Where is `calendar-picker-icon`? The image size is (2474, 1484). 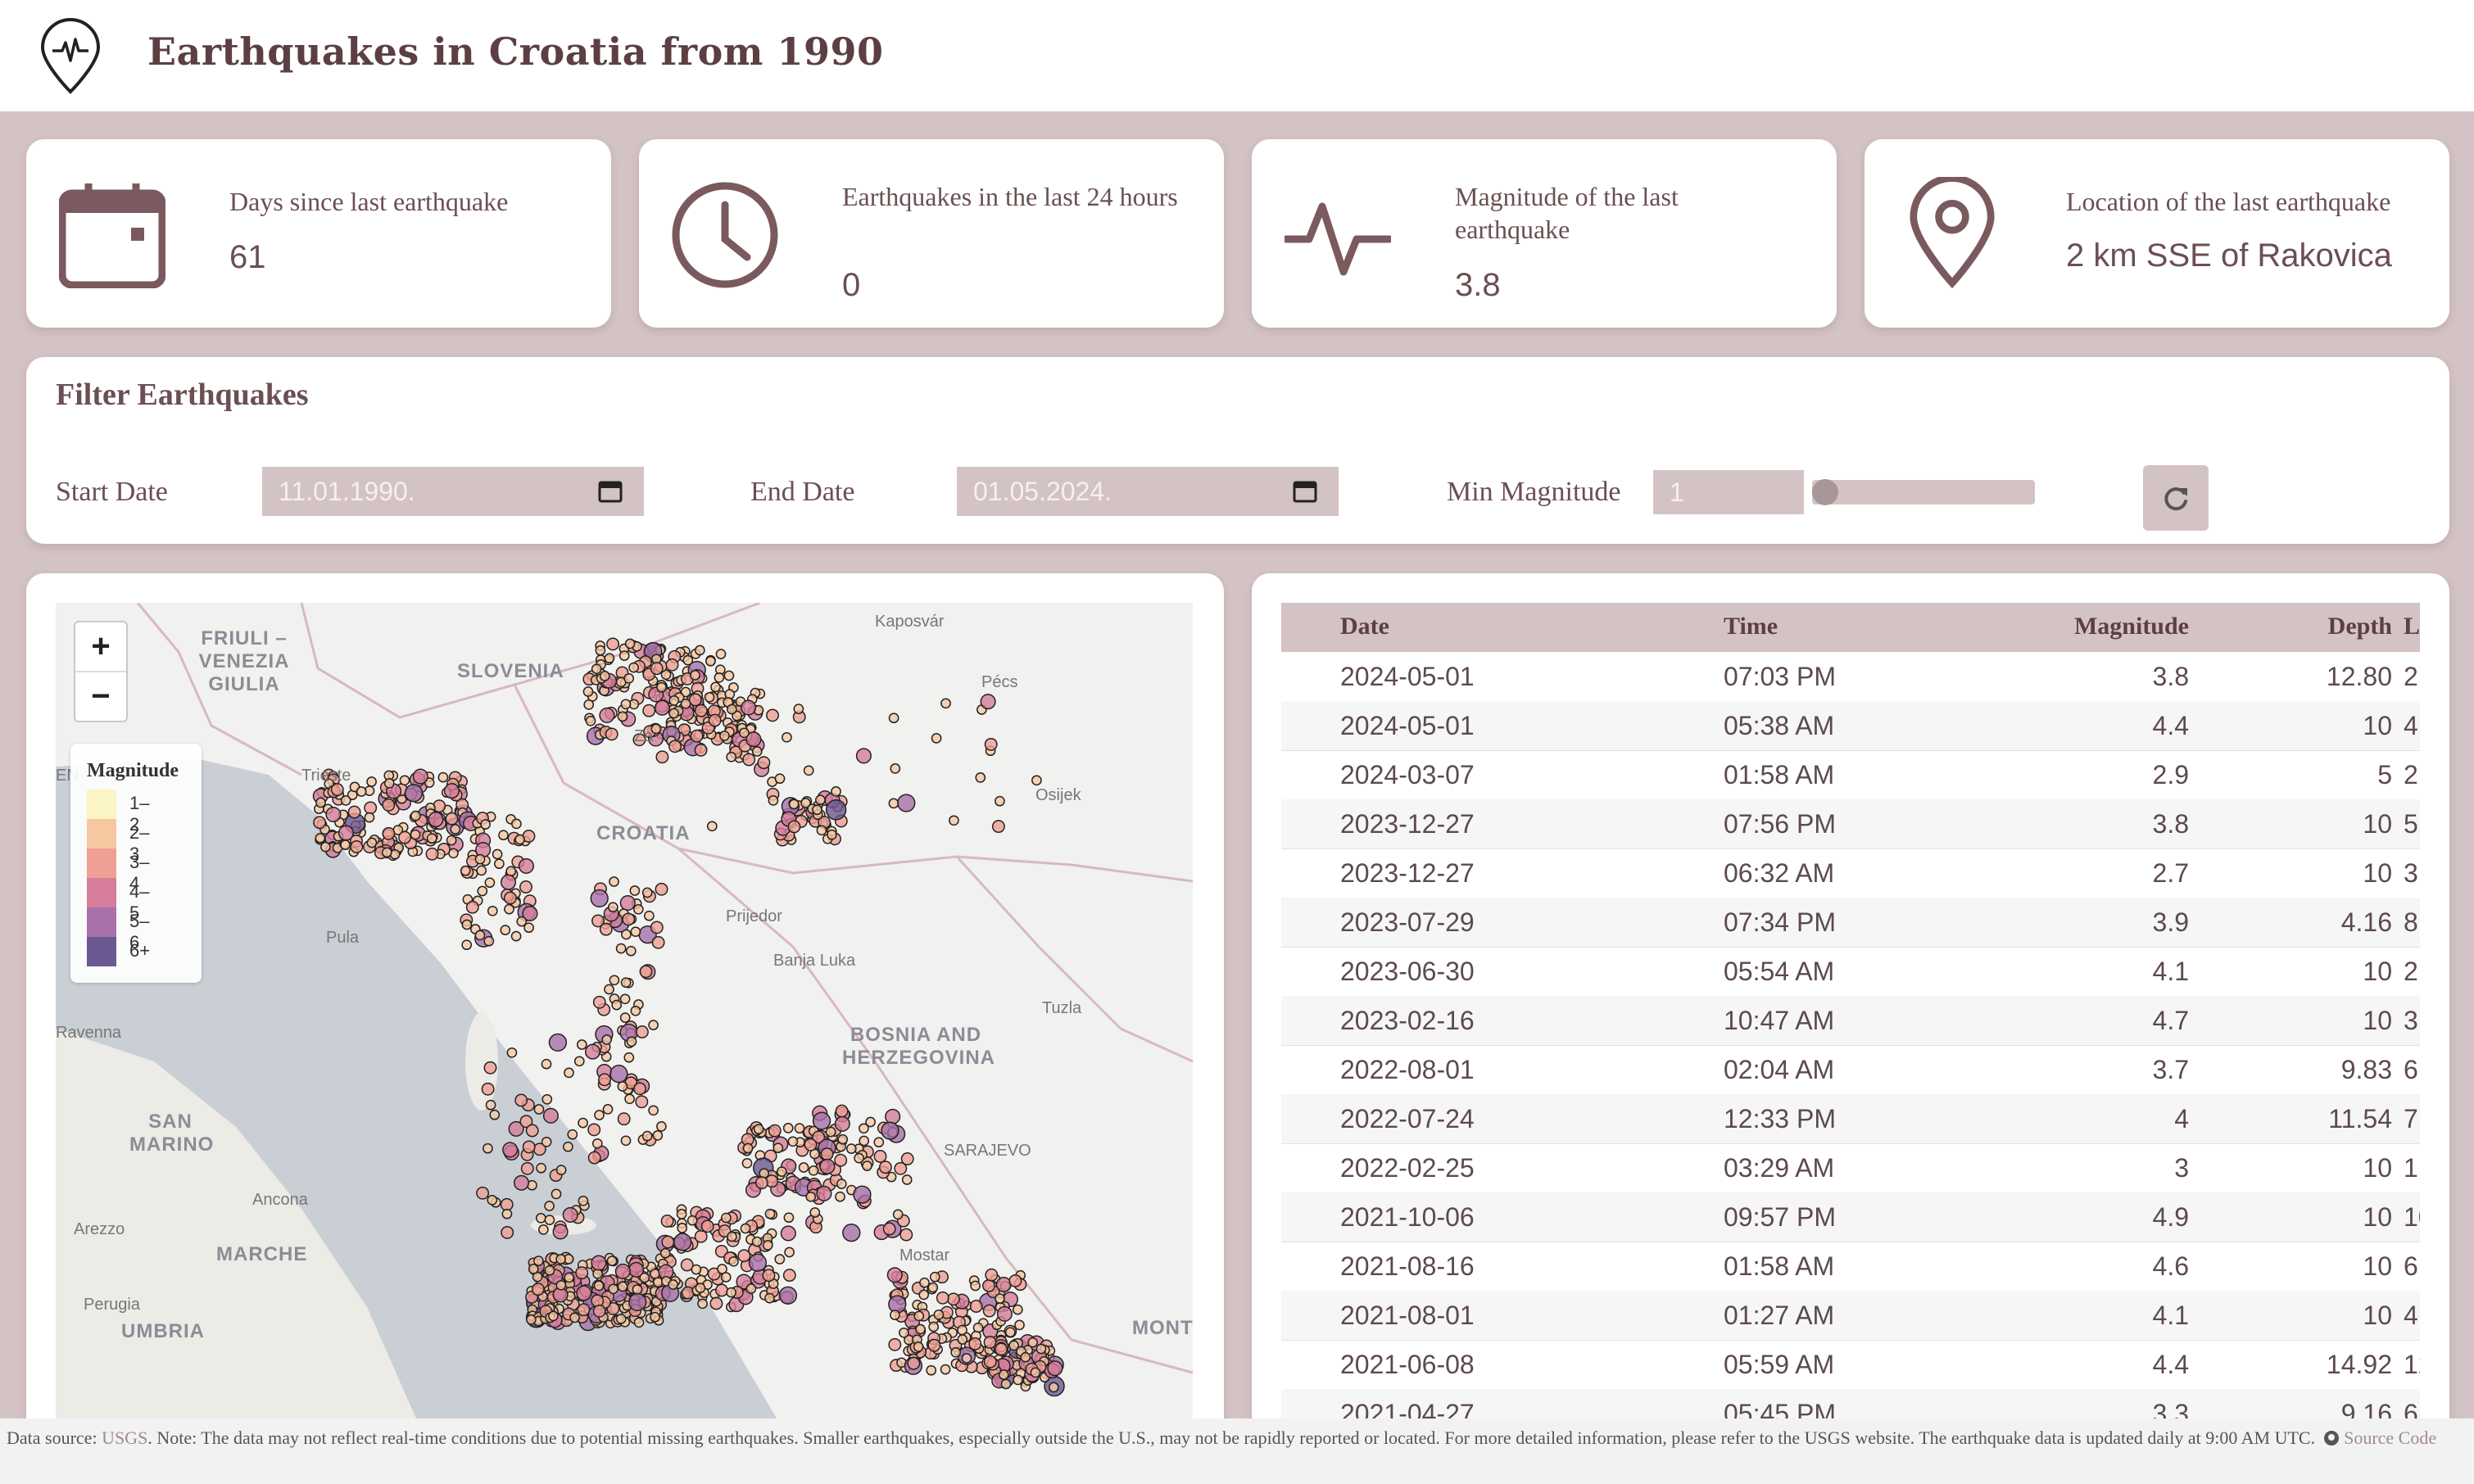 calendar-picker-icon is located at coordinates (1305, 491).